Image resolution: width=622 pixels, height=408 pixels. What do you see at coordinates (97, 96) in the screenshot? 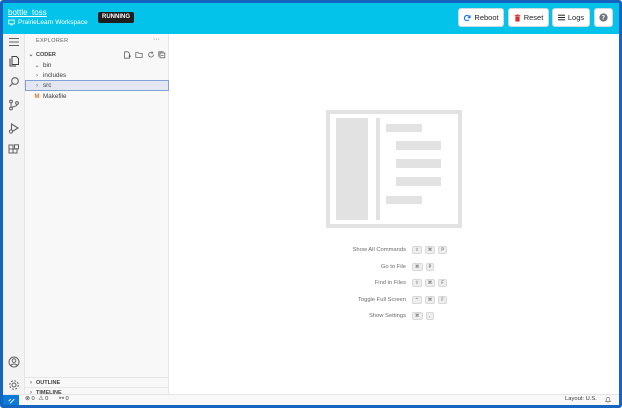
I see `tree-item-makefile: M Makefile` at bounding box center [97, 96].